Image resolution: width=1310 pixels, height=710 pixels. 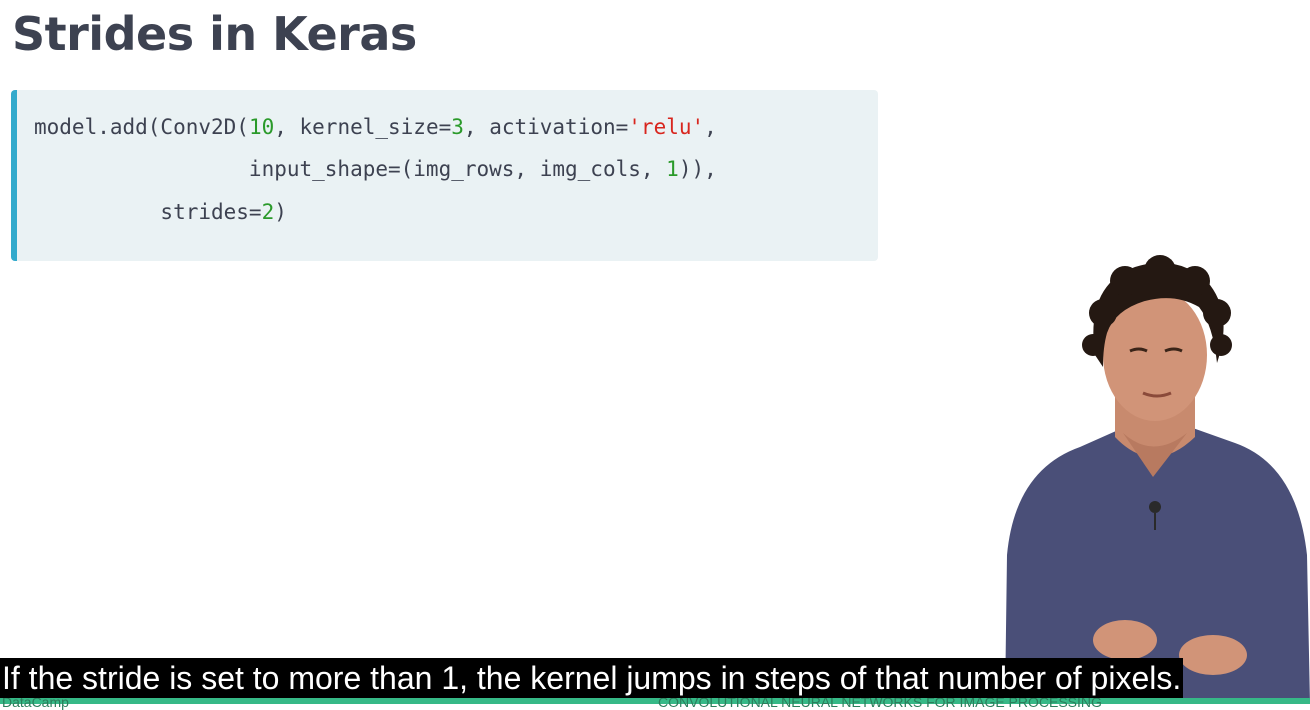 What do you see at coordinates (280, 212) in the screenshot?
I see `code-token: )` at bounding box center [280, 212].